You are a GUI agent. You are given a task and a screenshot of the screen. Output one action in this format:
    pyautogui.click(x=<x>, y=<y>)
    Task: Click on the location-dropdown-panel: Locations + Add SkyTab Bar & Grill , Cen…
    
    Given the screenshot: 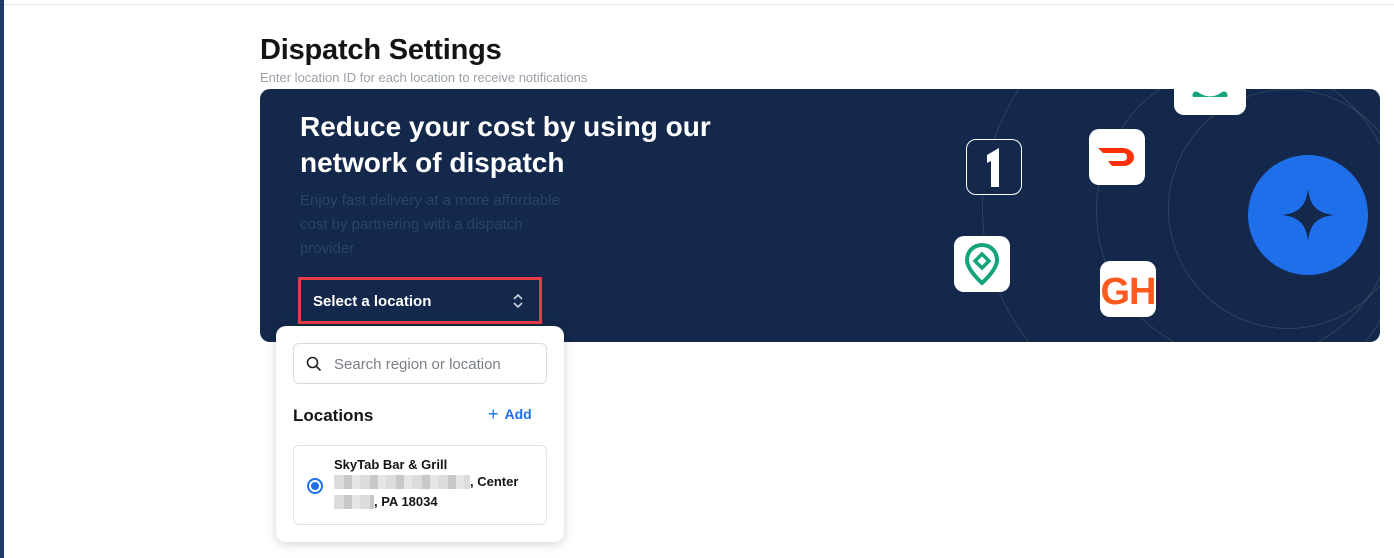 What is the action you would take?
    pyautogui.click(x=420, y=434)
    